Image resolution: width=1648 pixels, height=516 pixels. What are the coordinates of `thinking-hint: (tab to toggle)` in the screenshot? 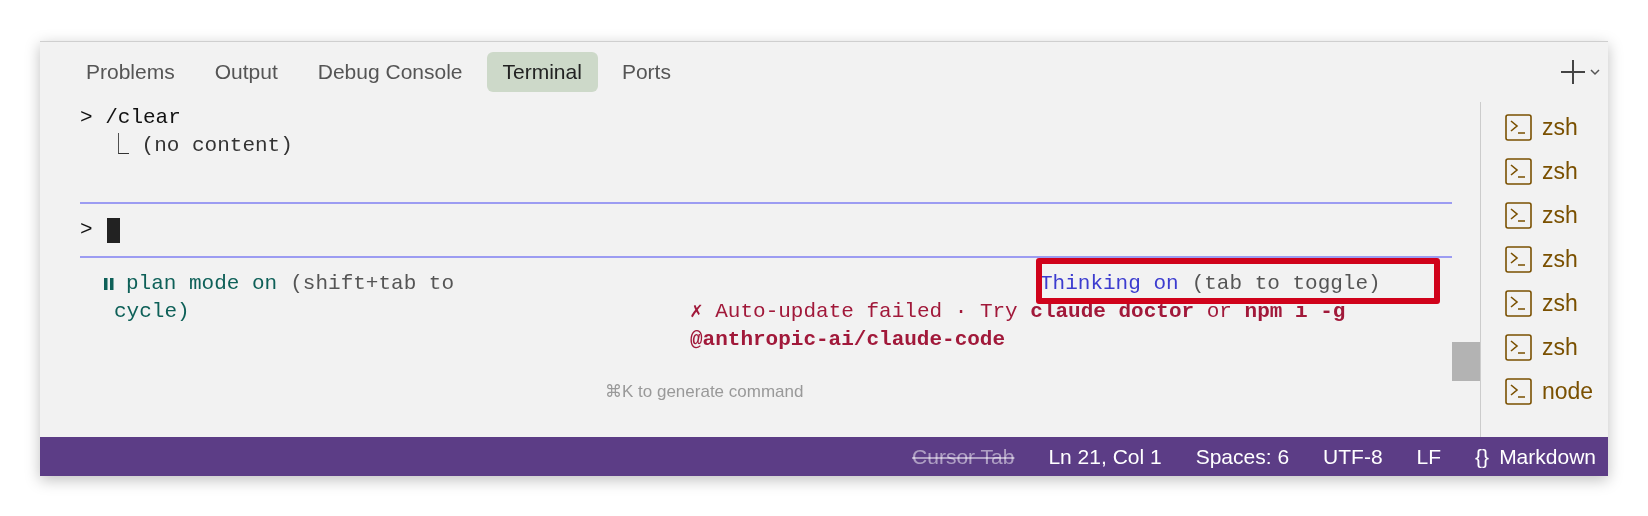 It's located at (1286, 284).